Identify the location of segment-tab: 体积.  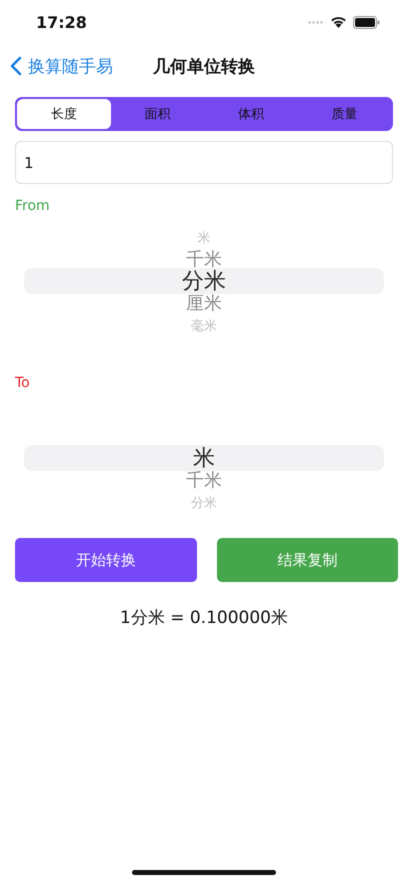
(251, 114).